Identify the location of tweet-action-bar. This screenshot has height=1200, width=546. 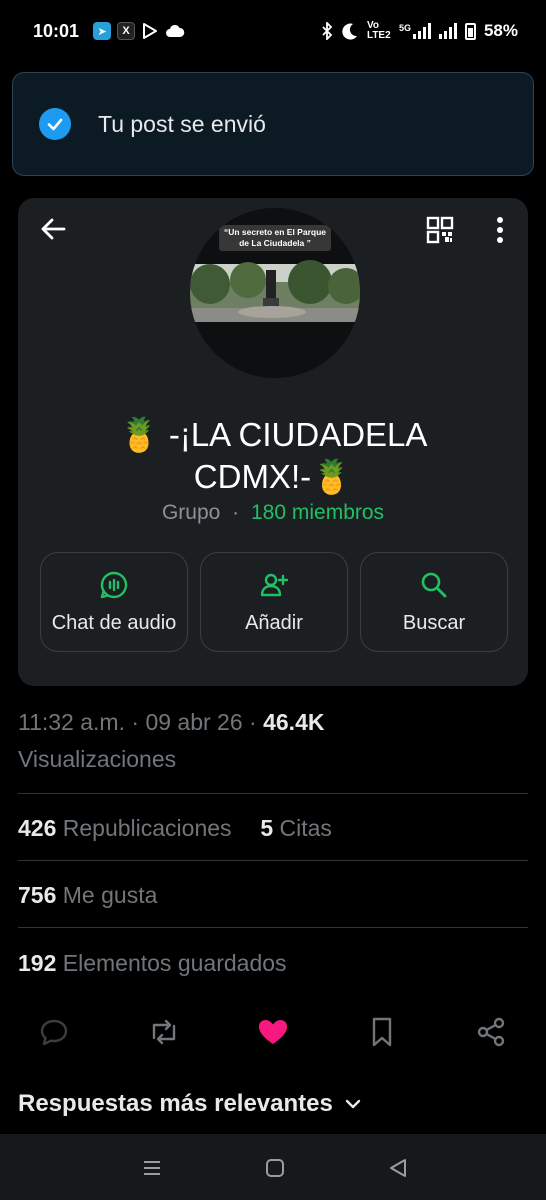
(273, 1032).